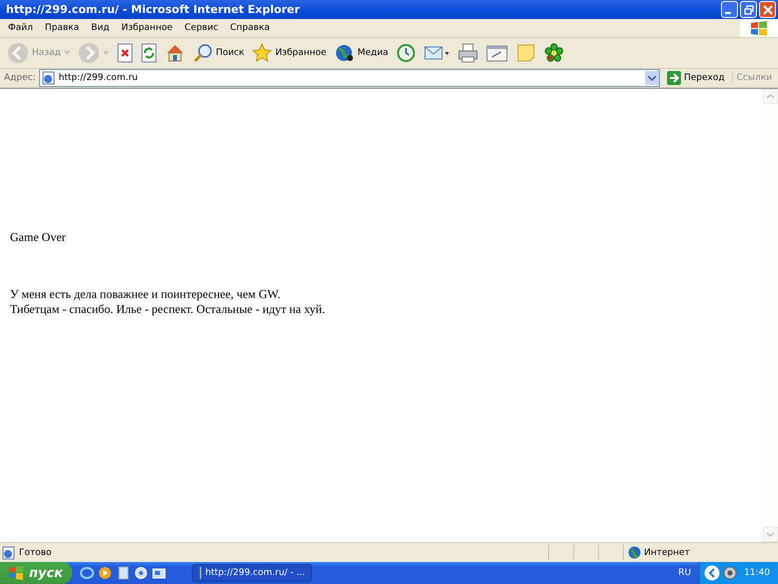  I want to click on note-icon, so click(526, 53).